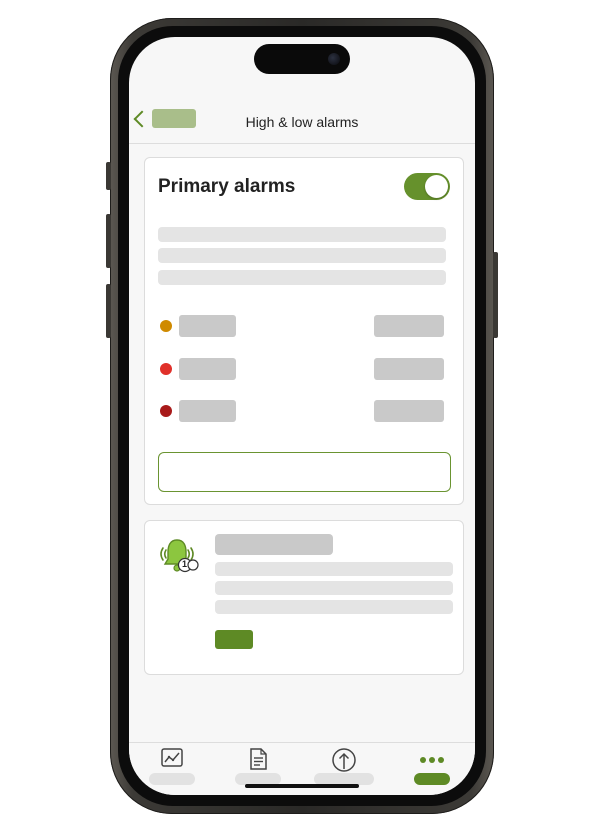 The width and height of the screenshot is (600, 833). What do you see at coordinates (495, 295) in the screenshot?
I see `power-button` at bounding box center [495, 295].